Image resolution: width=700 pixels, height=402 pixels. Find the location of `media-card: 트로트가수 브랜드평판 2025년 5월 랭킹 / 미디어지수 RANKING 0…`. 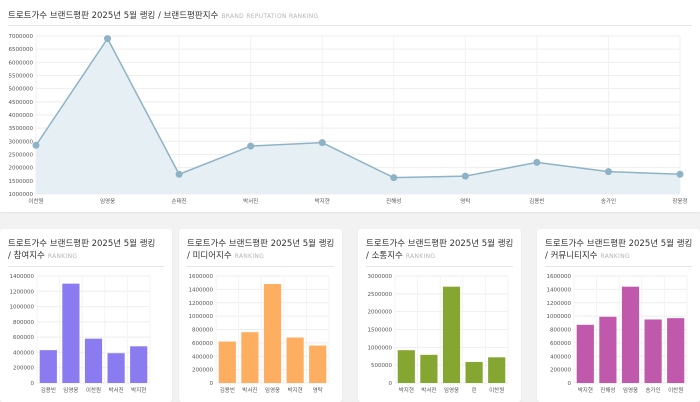

media-card: 트로트가수 브랜드평판 2025년 5월 랭킹 / 미디어지수 RANKING 0… is located at coordinates (260, 315).